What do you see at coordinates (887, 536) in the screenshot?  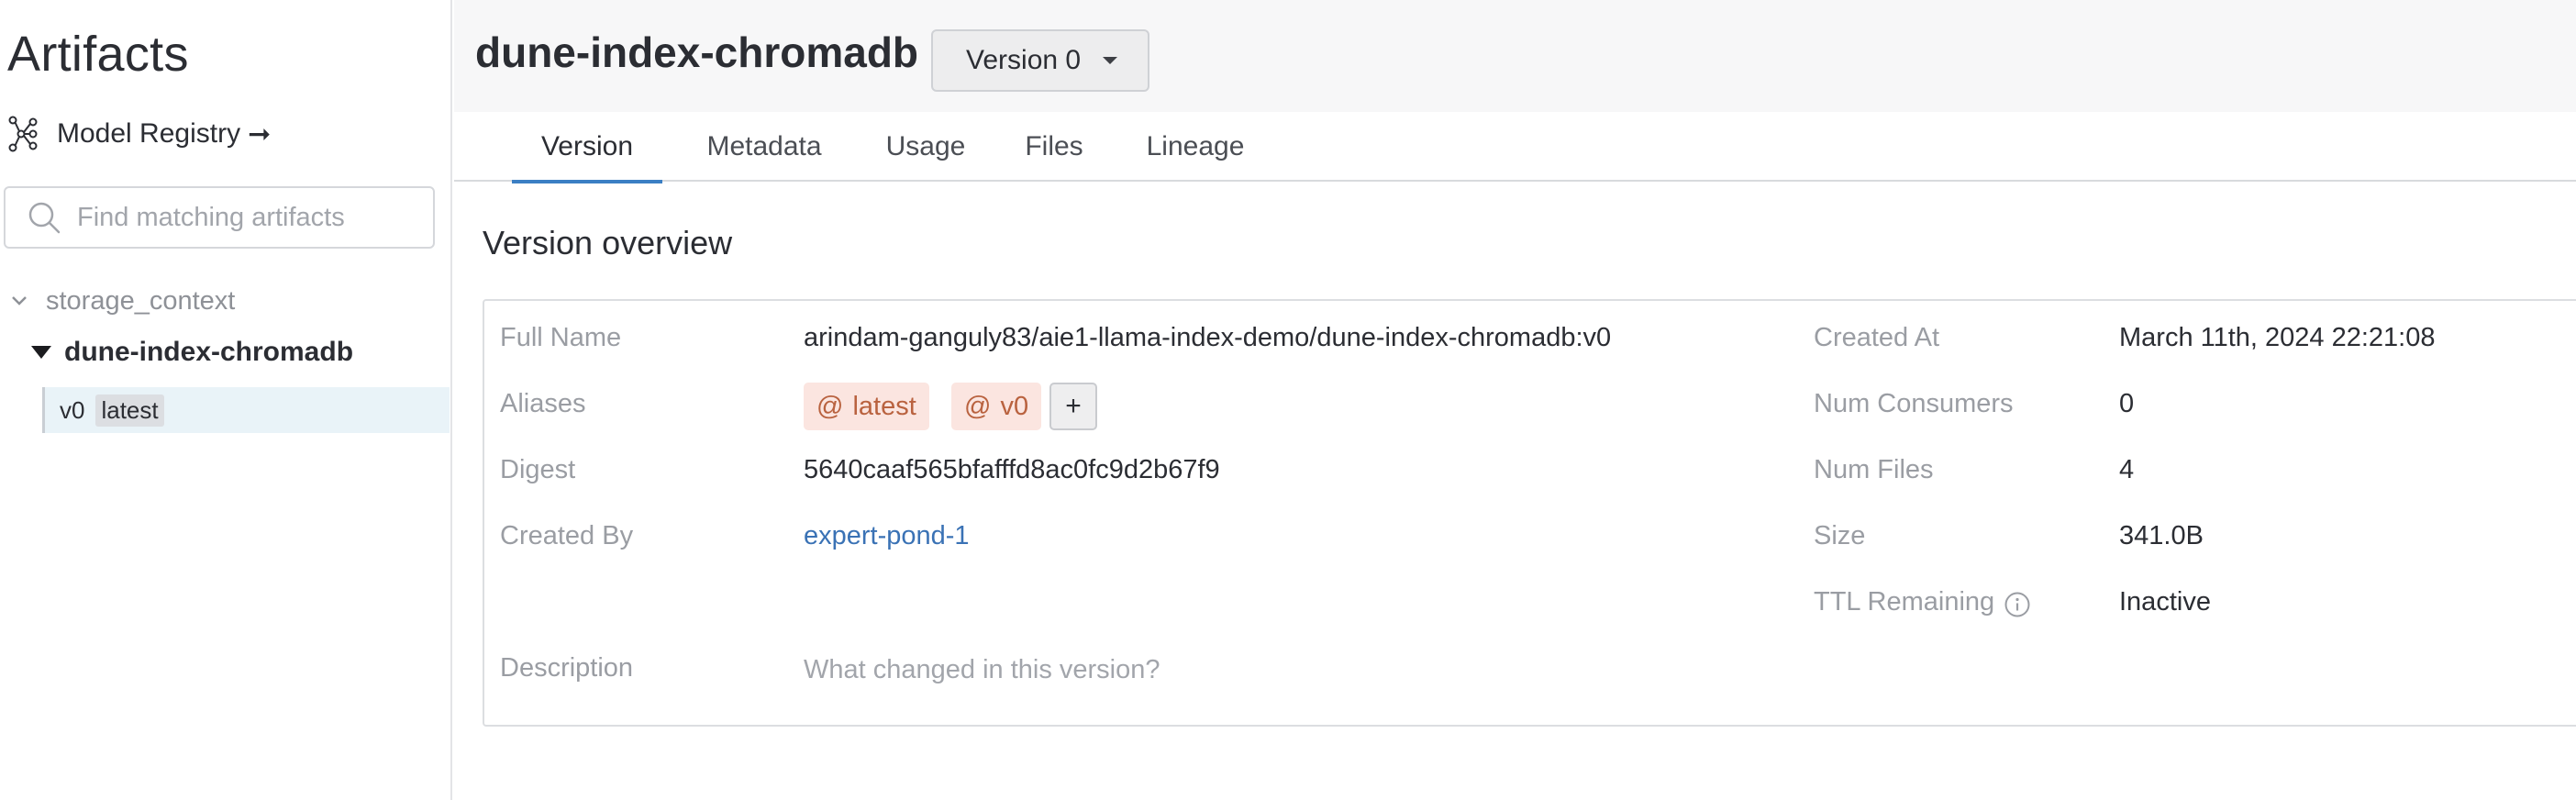 I see `created-by-link: expert-pond-1` at bounding box center [887, 536].